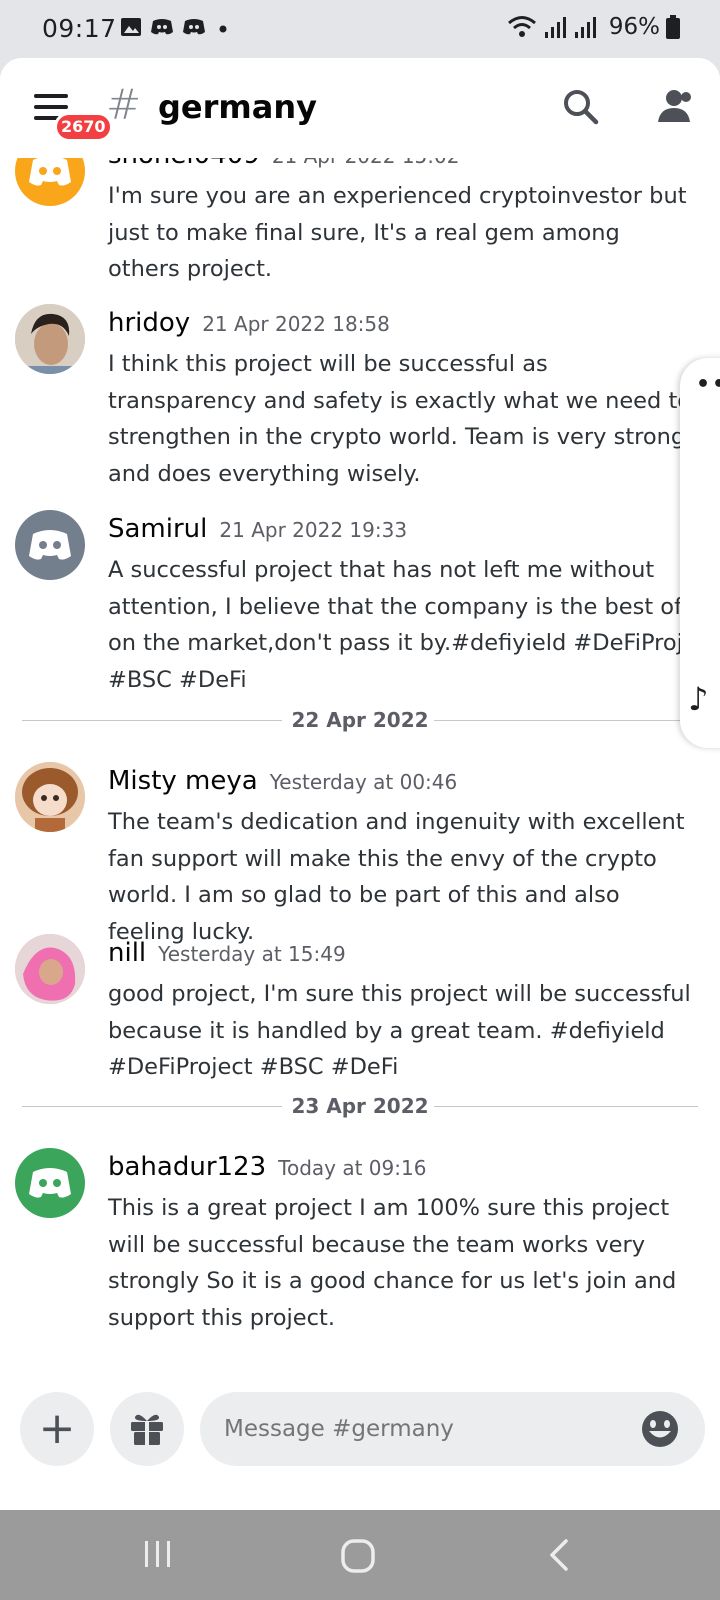  I want to click on wifi-icon, so click(521, 26).